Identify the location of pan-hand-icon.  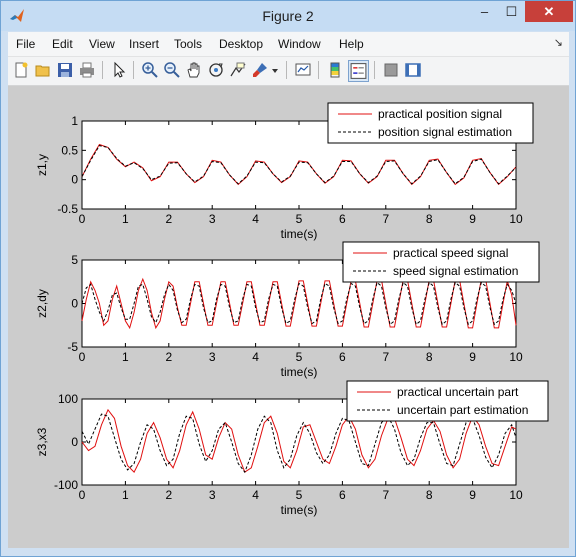
(194, 70).